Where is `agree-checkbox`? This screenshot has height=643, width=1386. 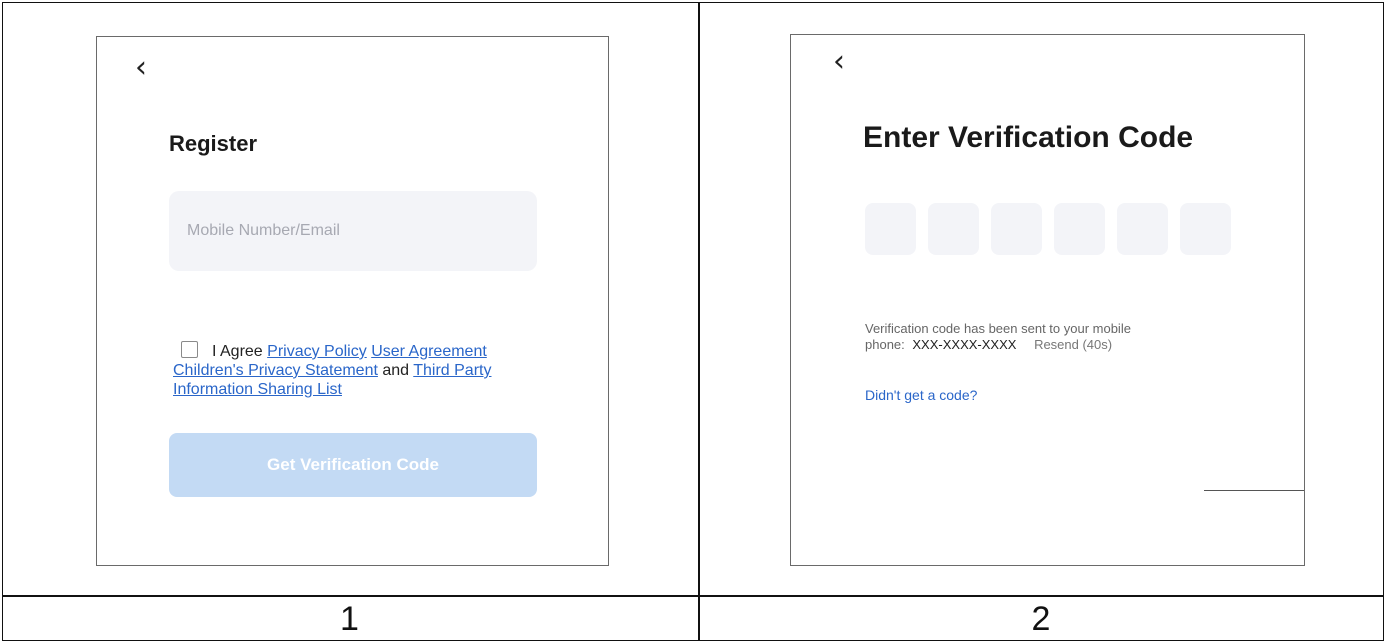 agree-checkbox is located at coordinates (189, 349).